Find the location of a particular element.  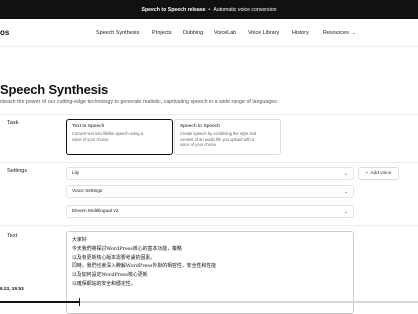

add-voice-button: + Add voice is located at coordinates (378, 173).